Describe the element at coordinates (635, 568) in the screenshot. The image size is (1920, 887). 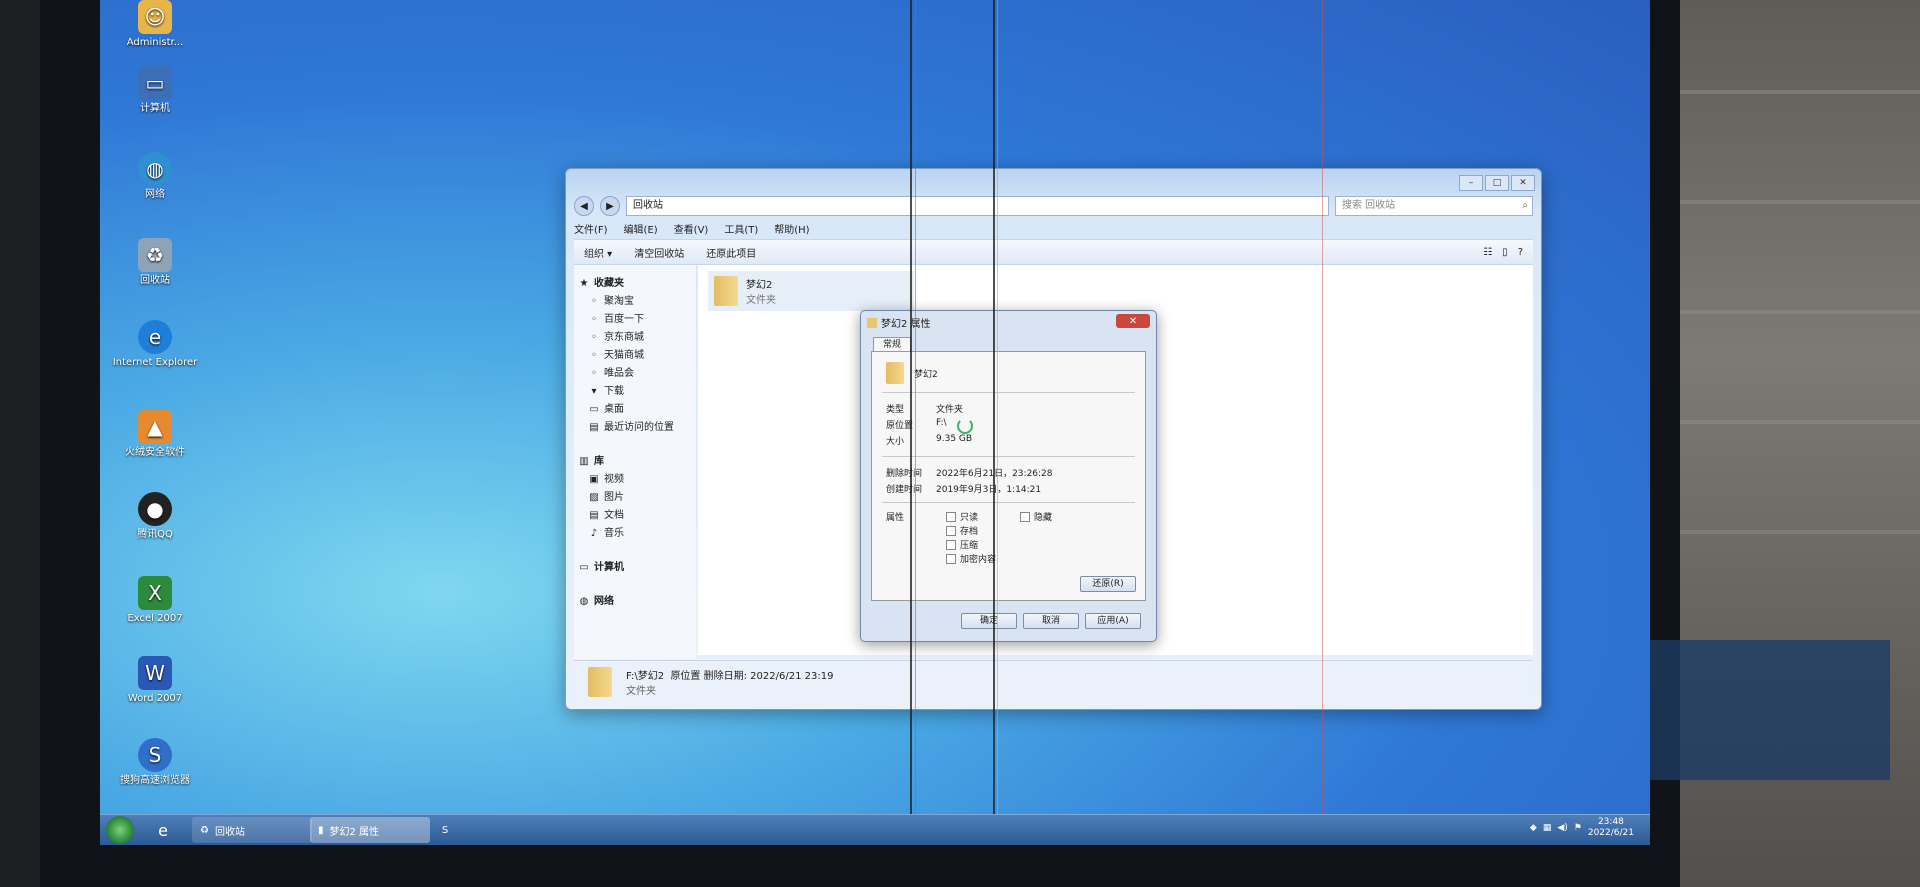
I see `nav-computer: ▭ 计算机` at that location.